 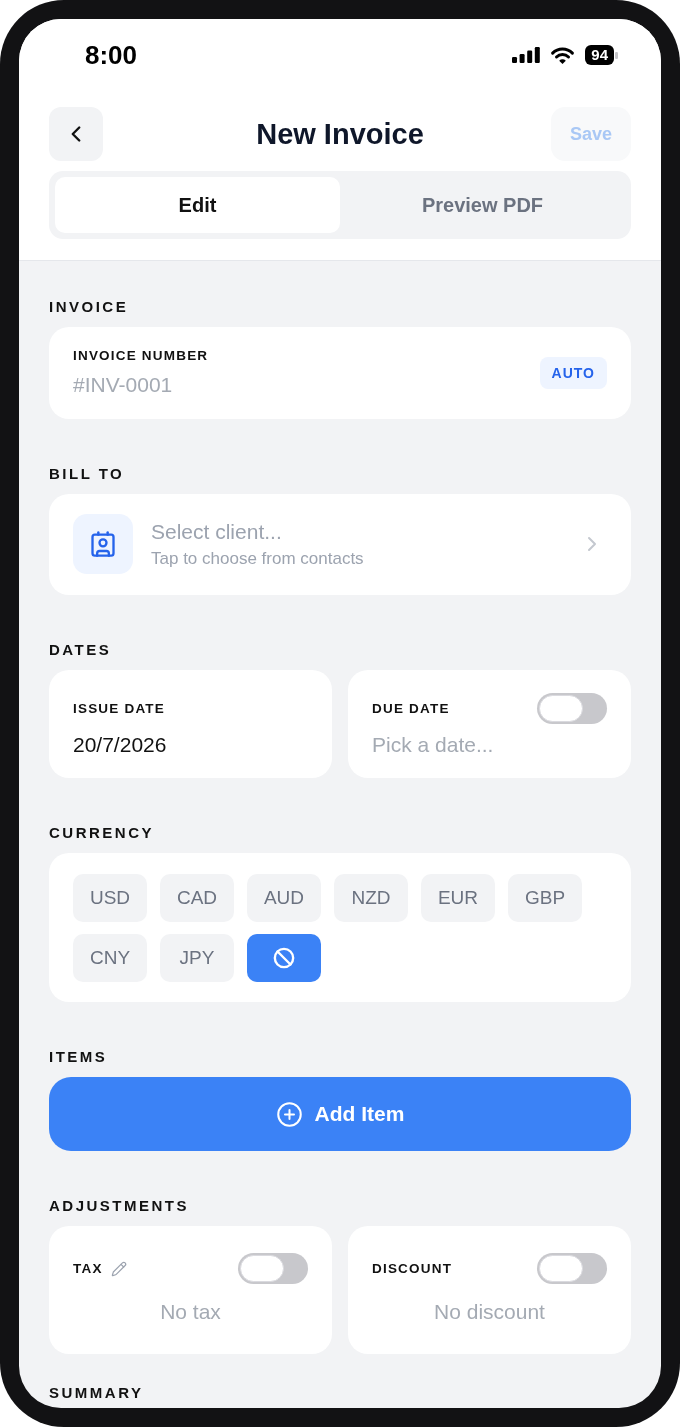 What do you see at coordinates (111, 55) in the screenshot?
I see `status-time: 8:00` at bounding box center [111, 55].